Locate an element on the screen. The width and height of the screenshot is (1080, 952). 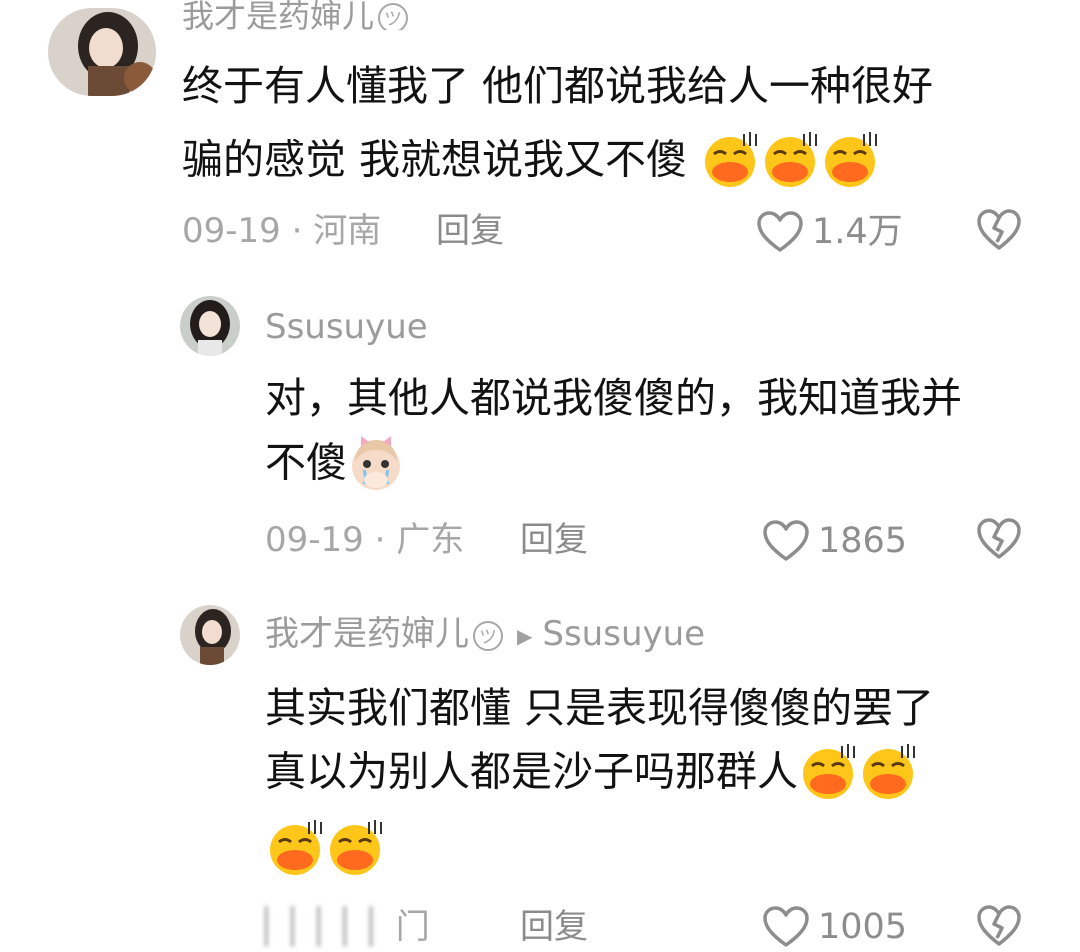
triangle-right-icon: ▶ is located at coordinates (525, 635).